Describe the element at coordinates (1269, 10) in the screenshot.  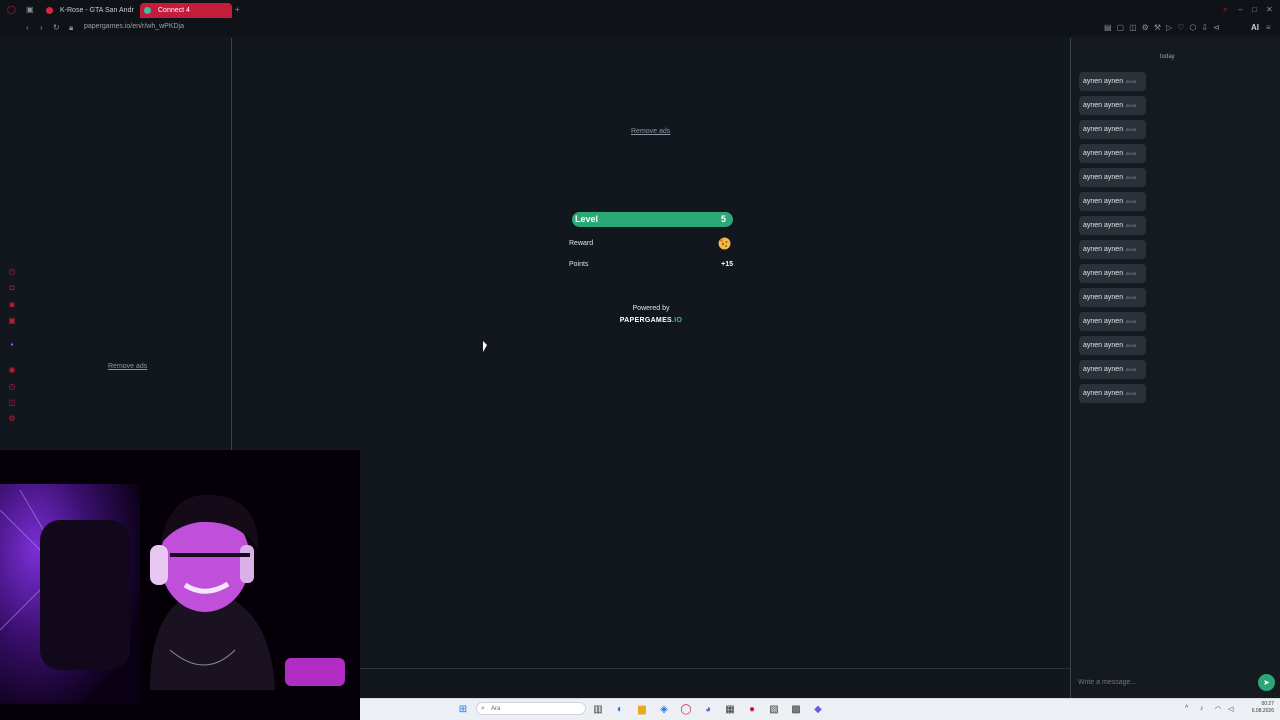
I see `close-icon: ✕` at that location.